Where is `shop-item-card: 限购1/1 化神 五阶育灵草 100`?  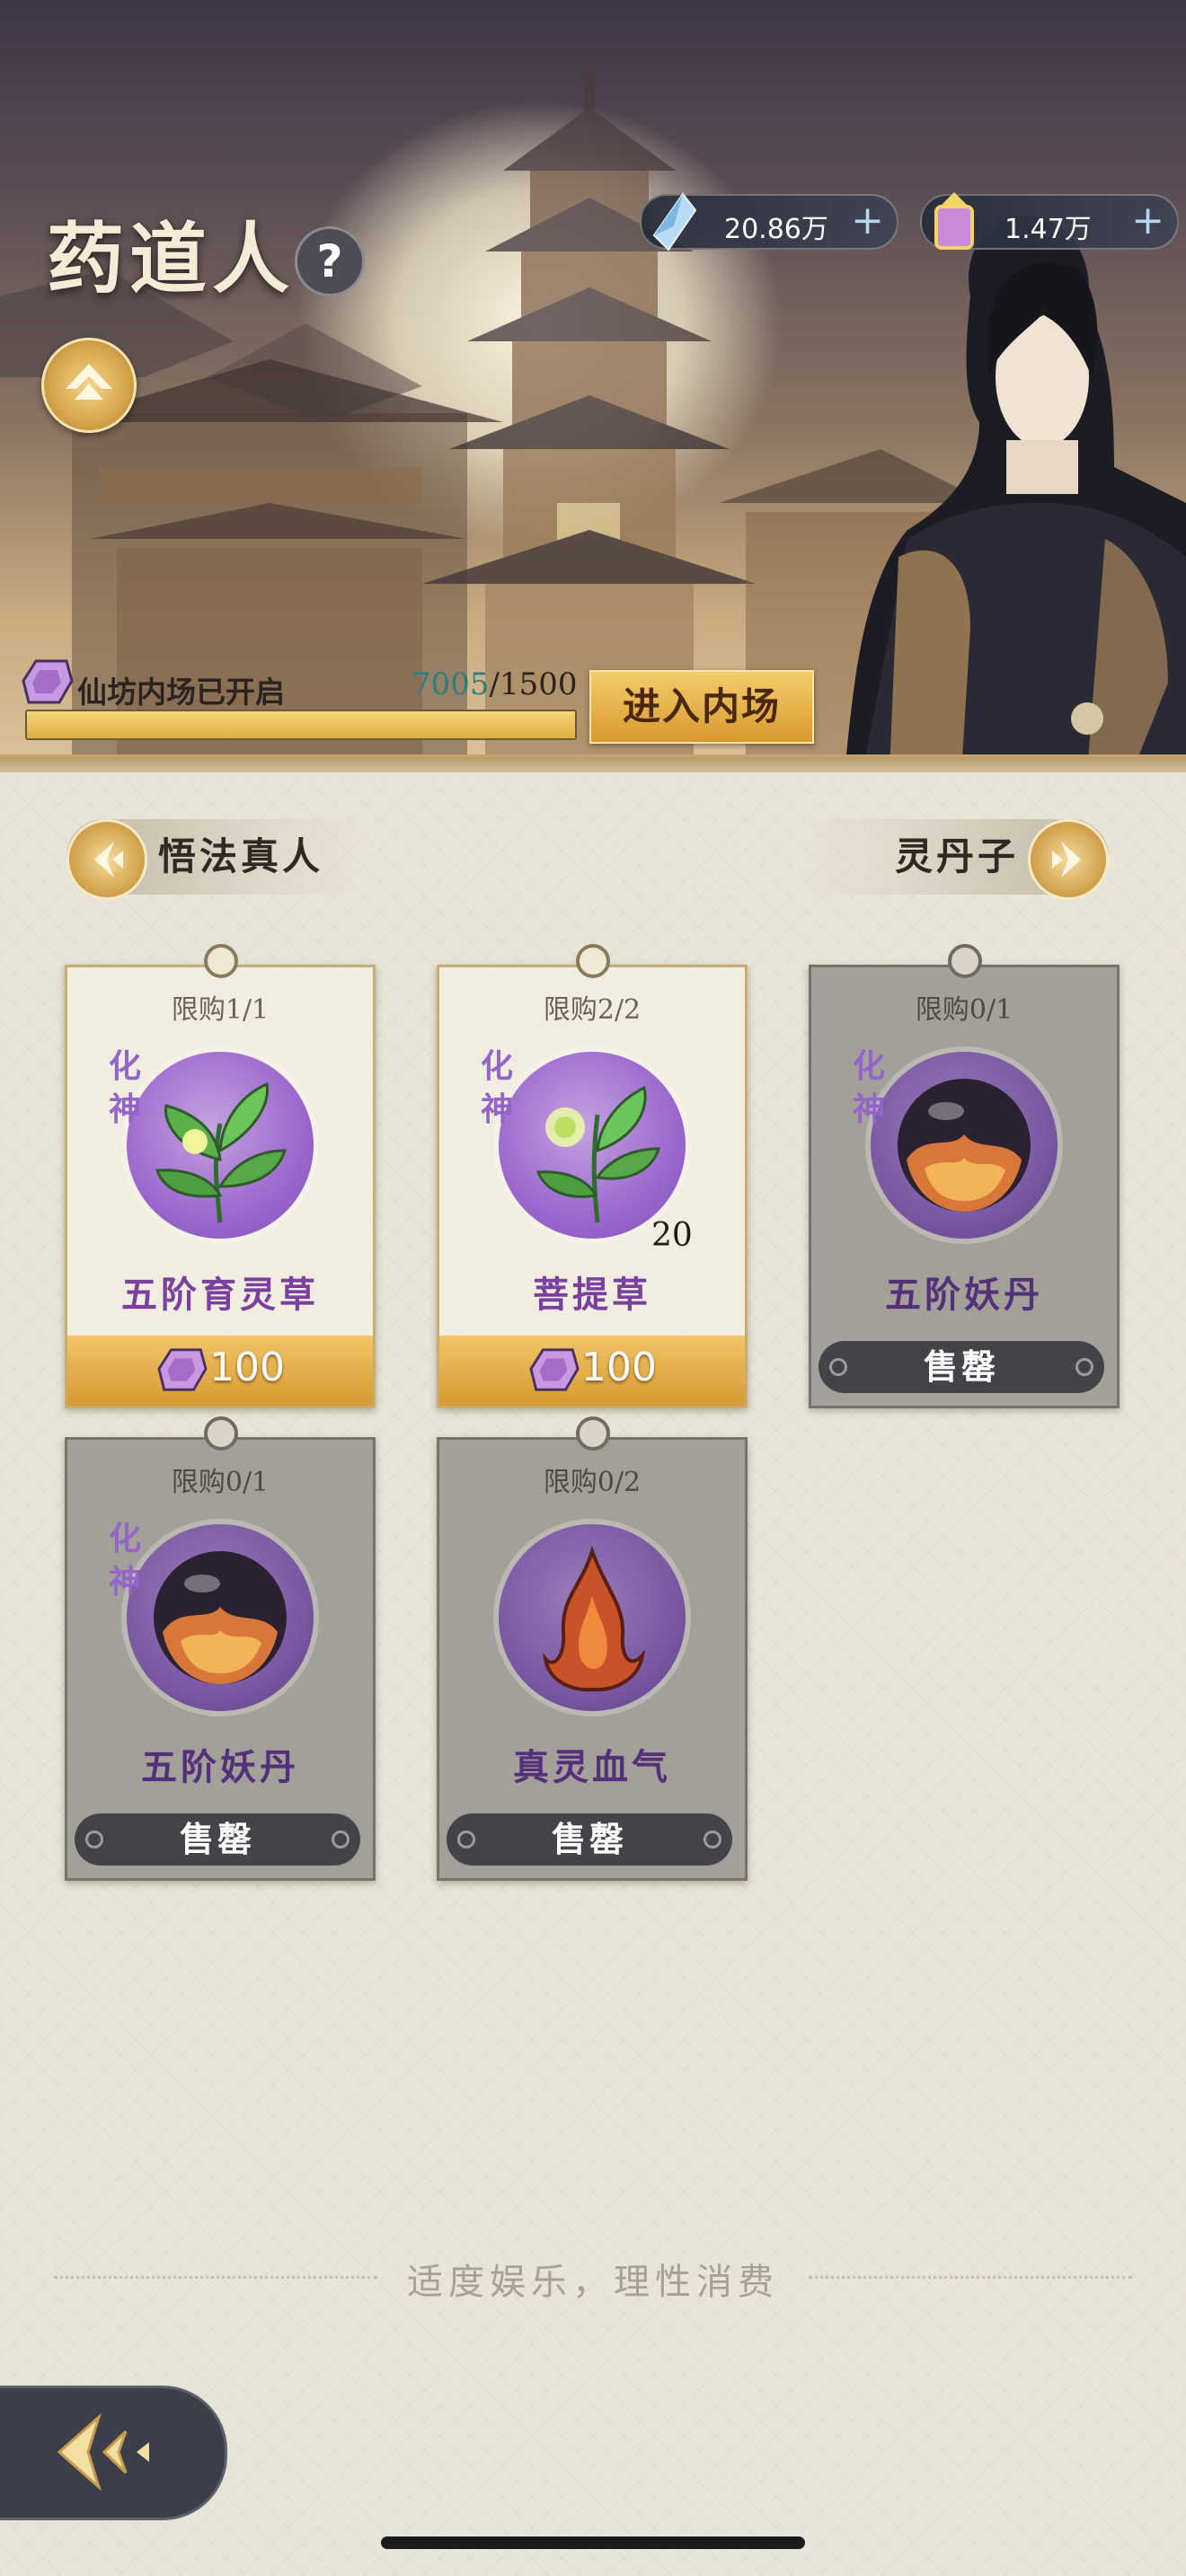 shop-item-card: 限购1/1 化神 五阶育灵草 100 is located at coordinates (220, 1176).